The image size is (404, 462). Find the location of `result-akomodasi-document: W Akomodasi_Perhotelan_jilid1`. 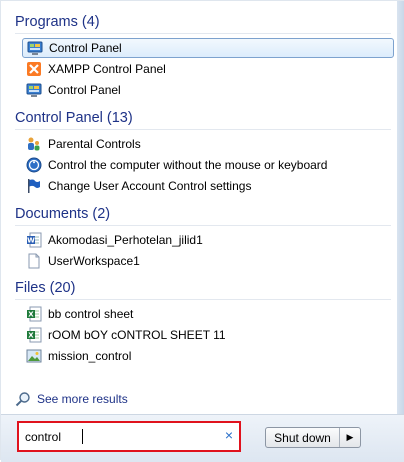

result-akomodasi-document: W Akomodasi_Perhotelan_jilid1 is located at coordinates (208, 240).